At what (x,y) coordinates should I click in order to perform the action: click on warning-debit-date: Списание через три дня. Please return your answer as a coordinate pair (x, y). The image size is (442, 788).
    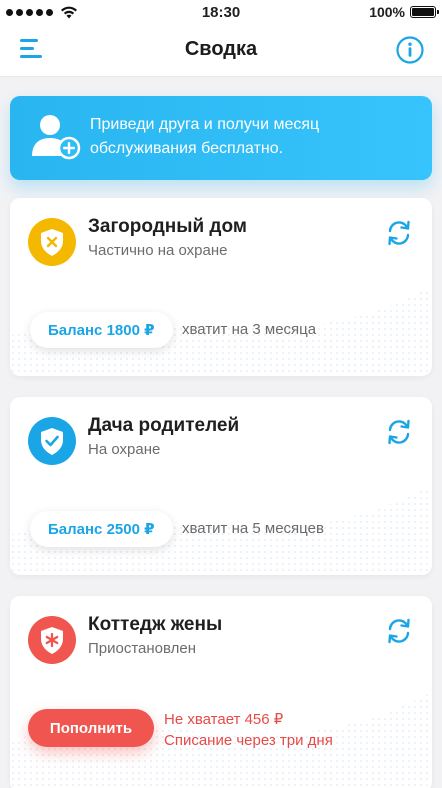
    Looking at the image, I should click on (248, 740).